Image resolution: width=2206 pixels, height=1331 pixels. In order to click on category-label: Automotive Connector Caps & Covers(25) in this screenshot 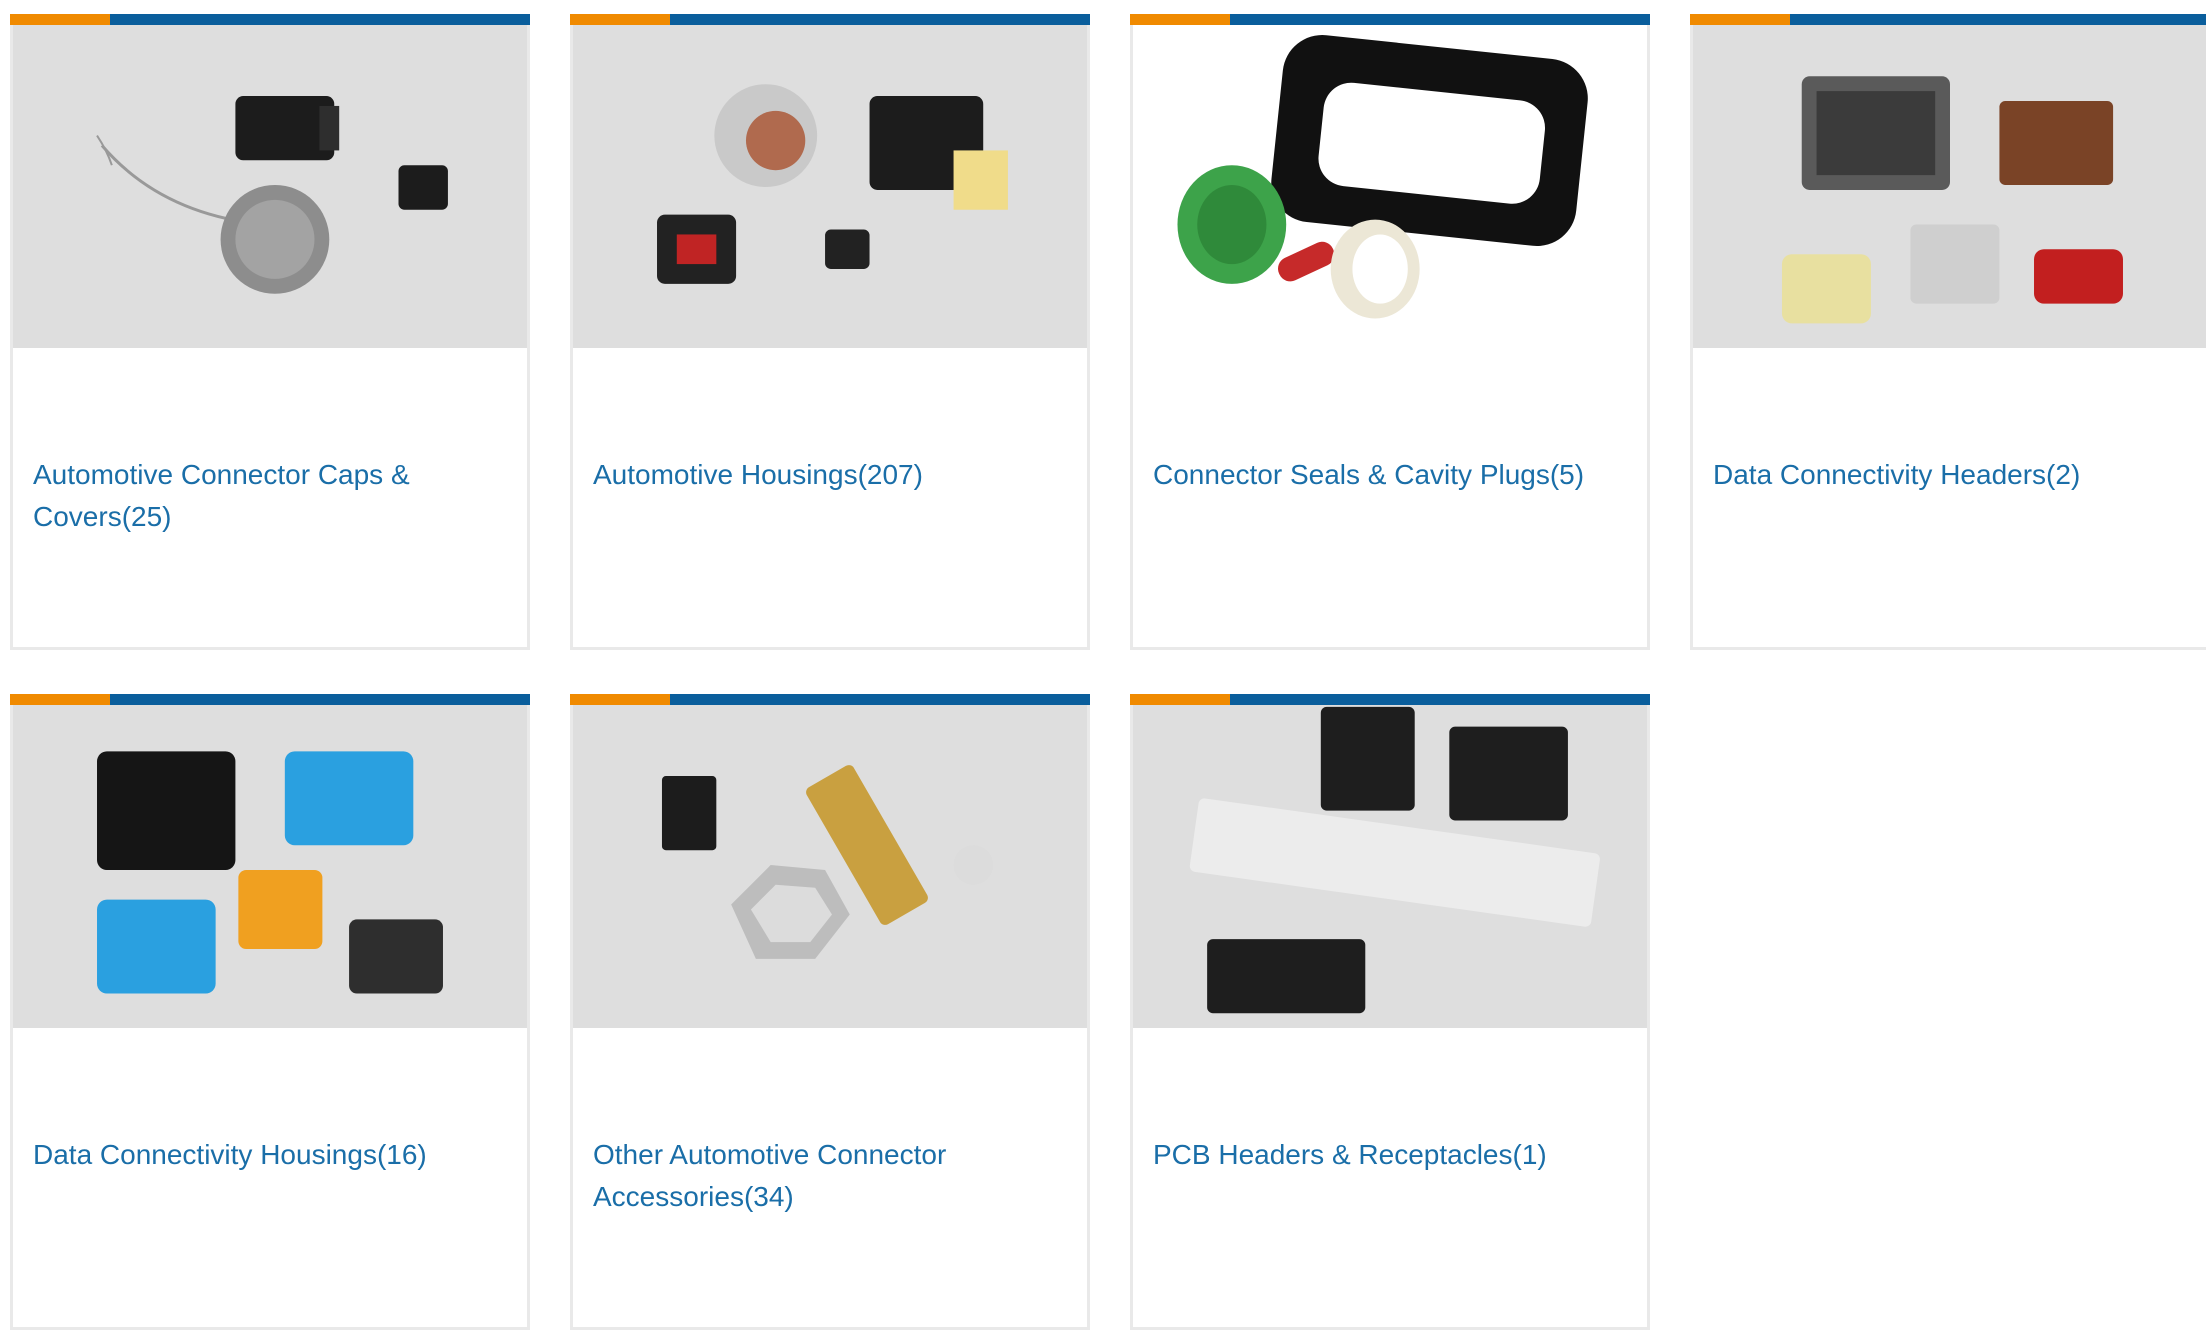, I will do `click(273, 496)`.